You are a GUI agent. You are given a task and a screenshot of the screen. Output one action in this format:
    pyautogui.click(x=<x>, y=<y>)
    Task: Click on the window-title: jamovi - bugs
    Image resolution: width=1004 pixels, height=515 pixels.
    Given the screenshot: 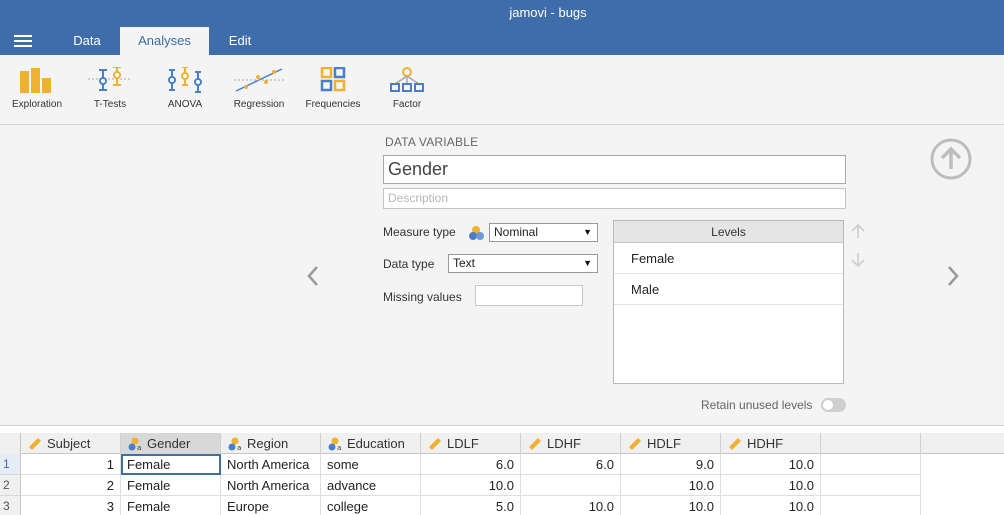 What is the action you would take?
    pyautogui.click(x=548, y=12)
    